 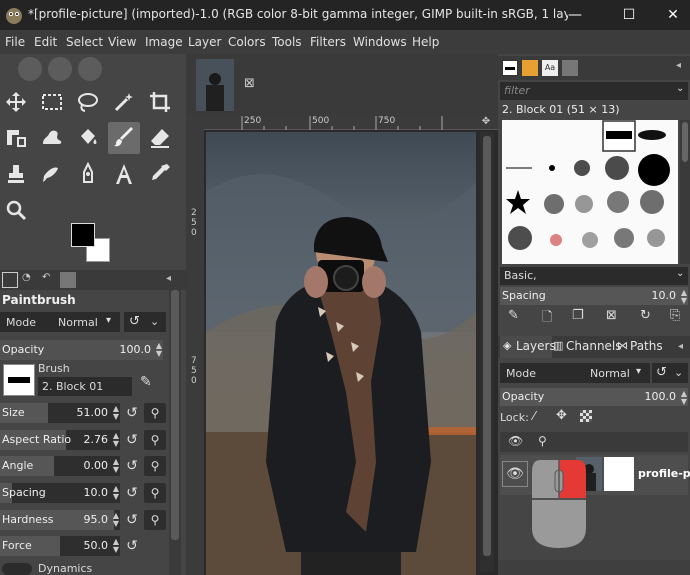 I want to click on document-history-tab-icon, so click(x=570, y=68).